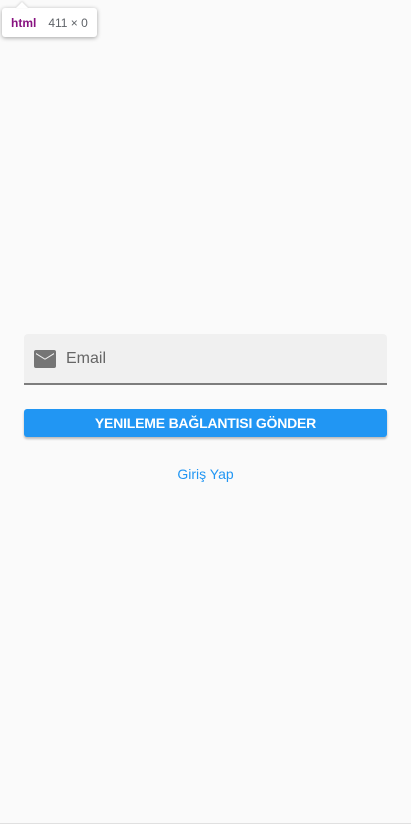 The image size is (411, 824). I want to click on devtools-element-tooltip: html 411 × 0, so click(49, 22).